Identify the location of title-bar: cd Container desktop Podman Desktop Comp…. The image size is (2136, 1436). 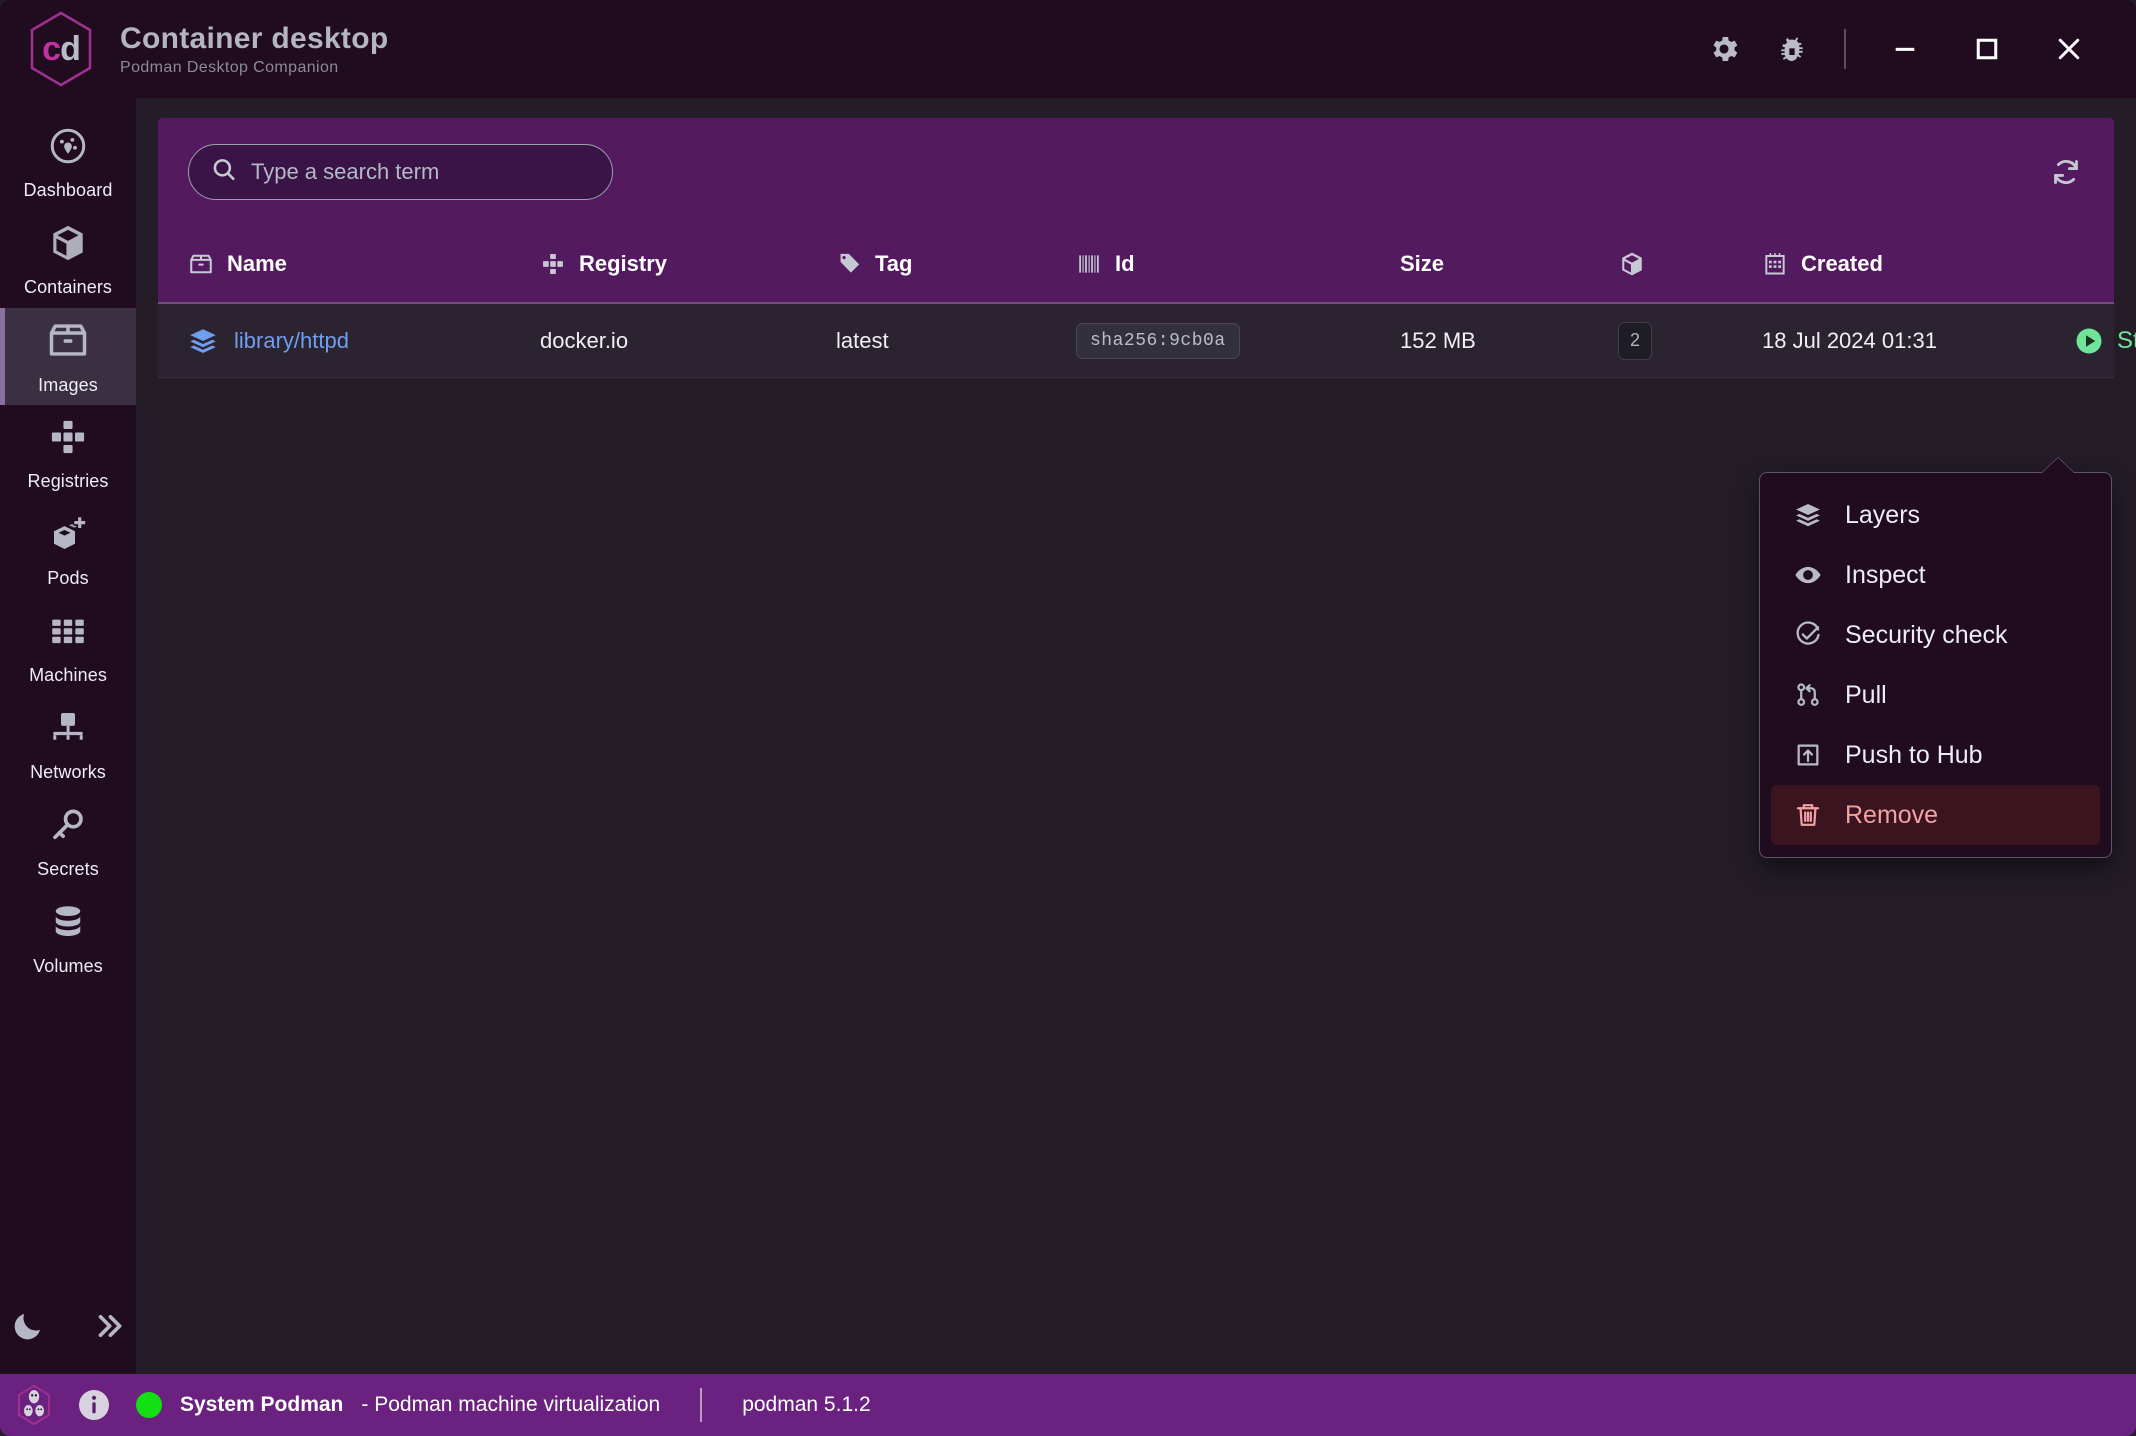
(1068, 49).